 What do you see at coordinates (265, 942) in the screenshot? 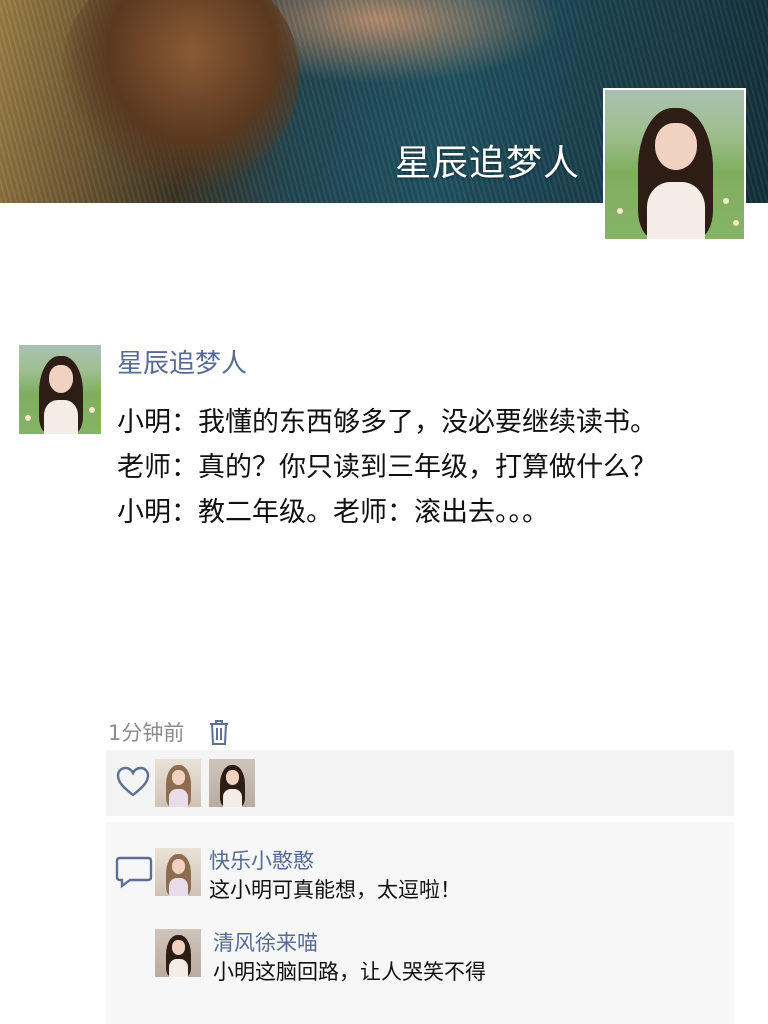
I see `comment-author: 清风徐来喵` at bounding box center [265, 942].